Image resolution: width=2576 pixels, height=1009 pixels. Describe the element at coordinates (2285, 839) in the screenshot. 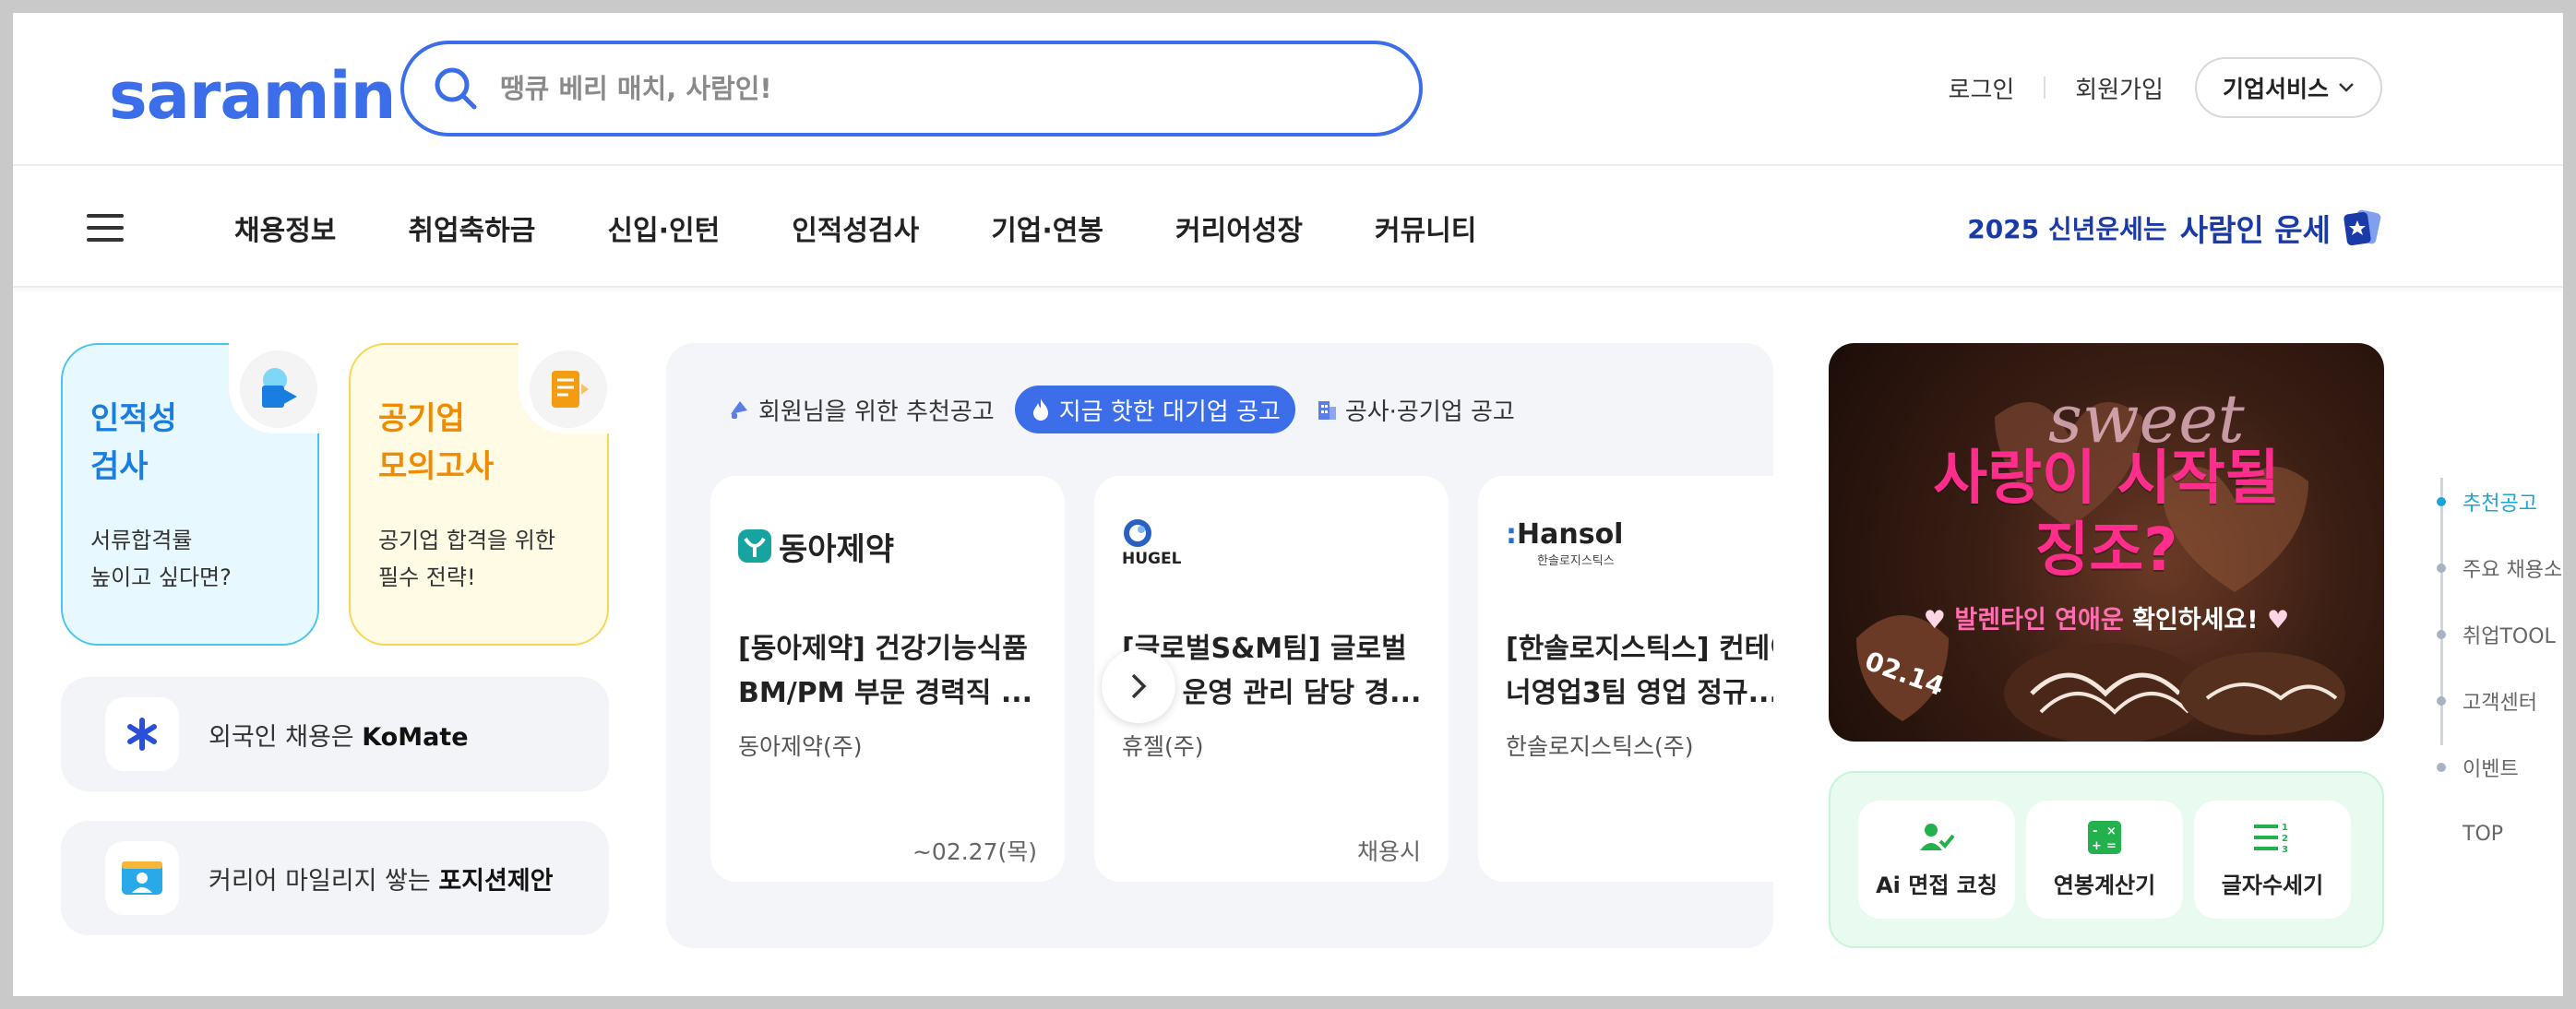

I see `svg-text: 2` at that location.